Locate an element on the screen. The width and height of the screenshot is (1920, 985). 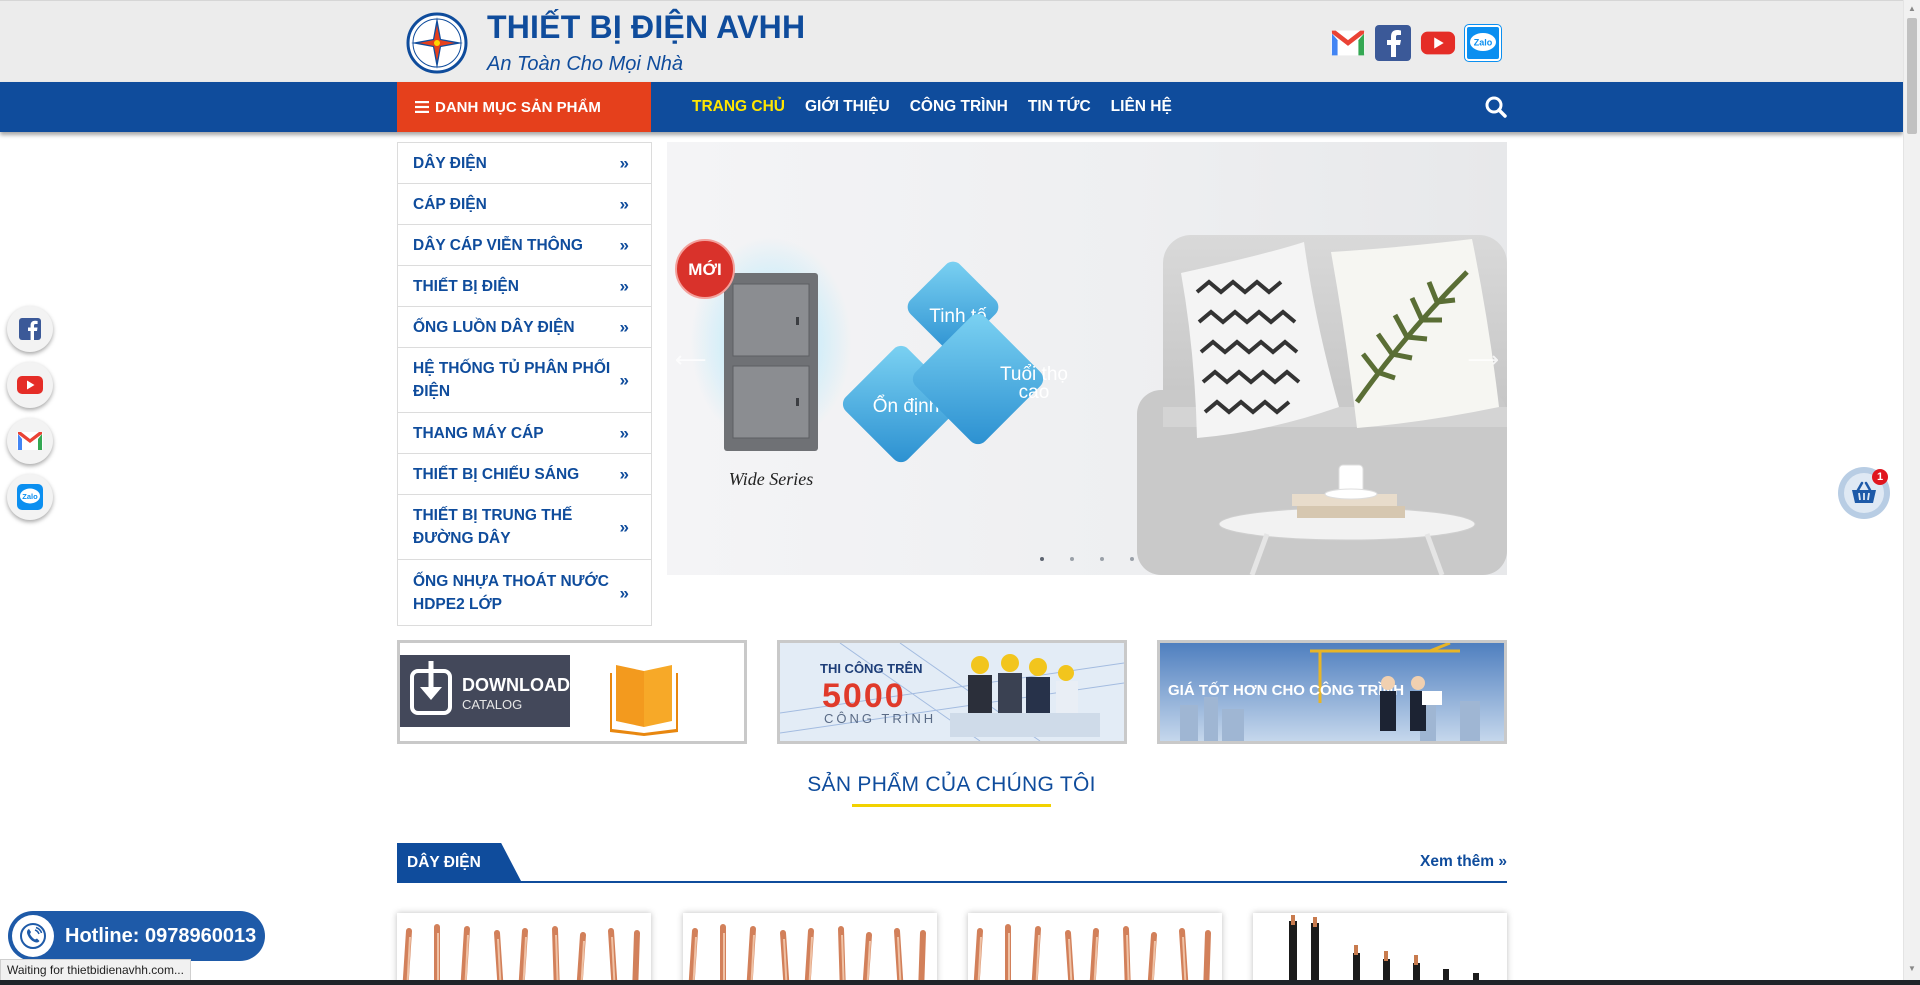
category-item: ỐNG NHỰA THOÁT NƯỚC HDPE2 LỚP » is located at coordinates (524, 592).